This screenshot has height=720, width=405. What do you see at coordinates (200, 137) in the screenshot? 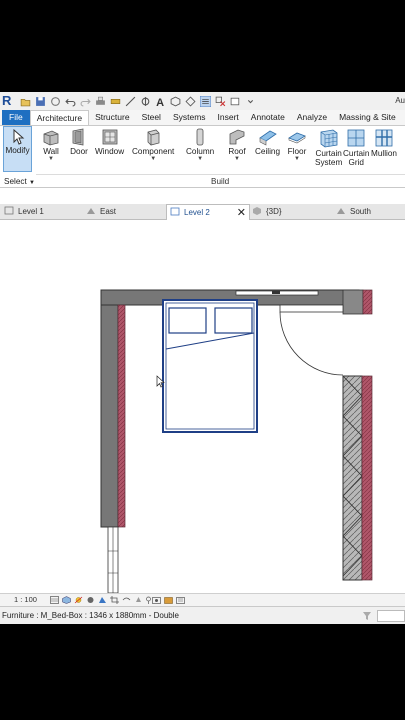
I see `column-icon` at bounding box center [200, 137].